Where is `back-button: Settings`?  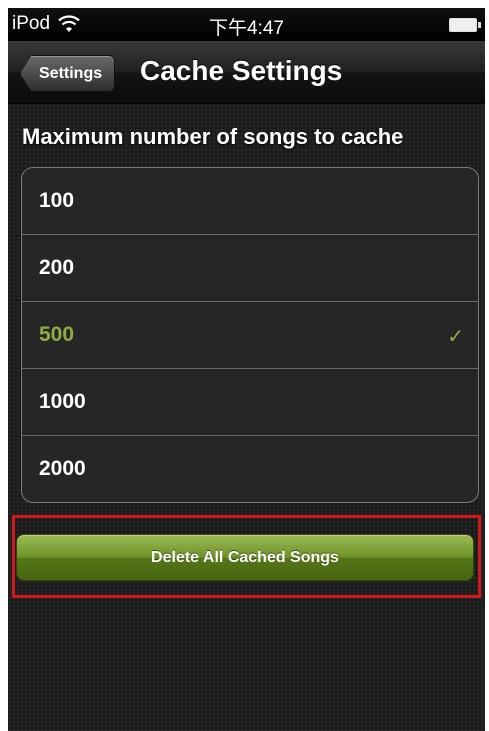 back-button: Settings is located at coordinates (68, 73).